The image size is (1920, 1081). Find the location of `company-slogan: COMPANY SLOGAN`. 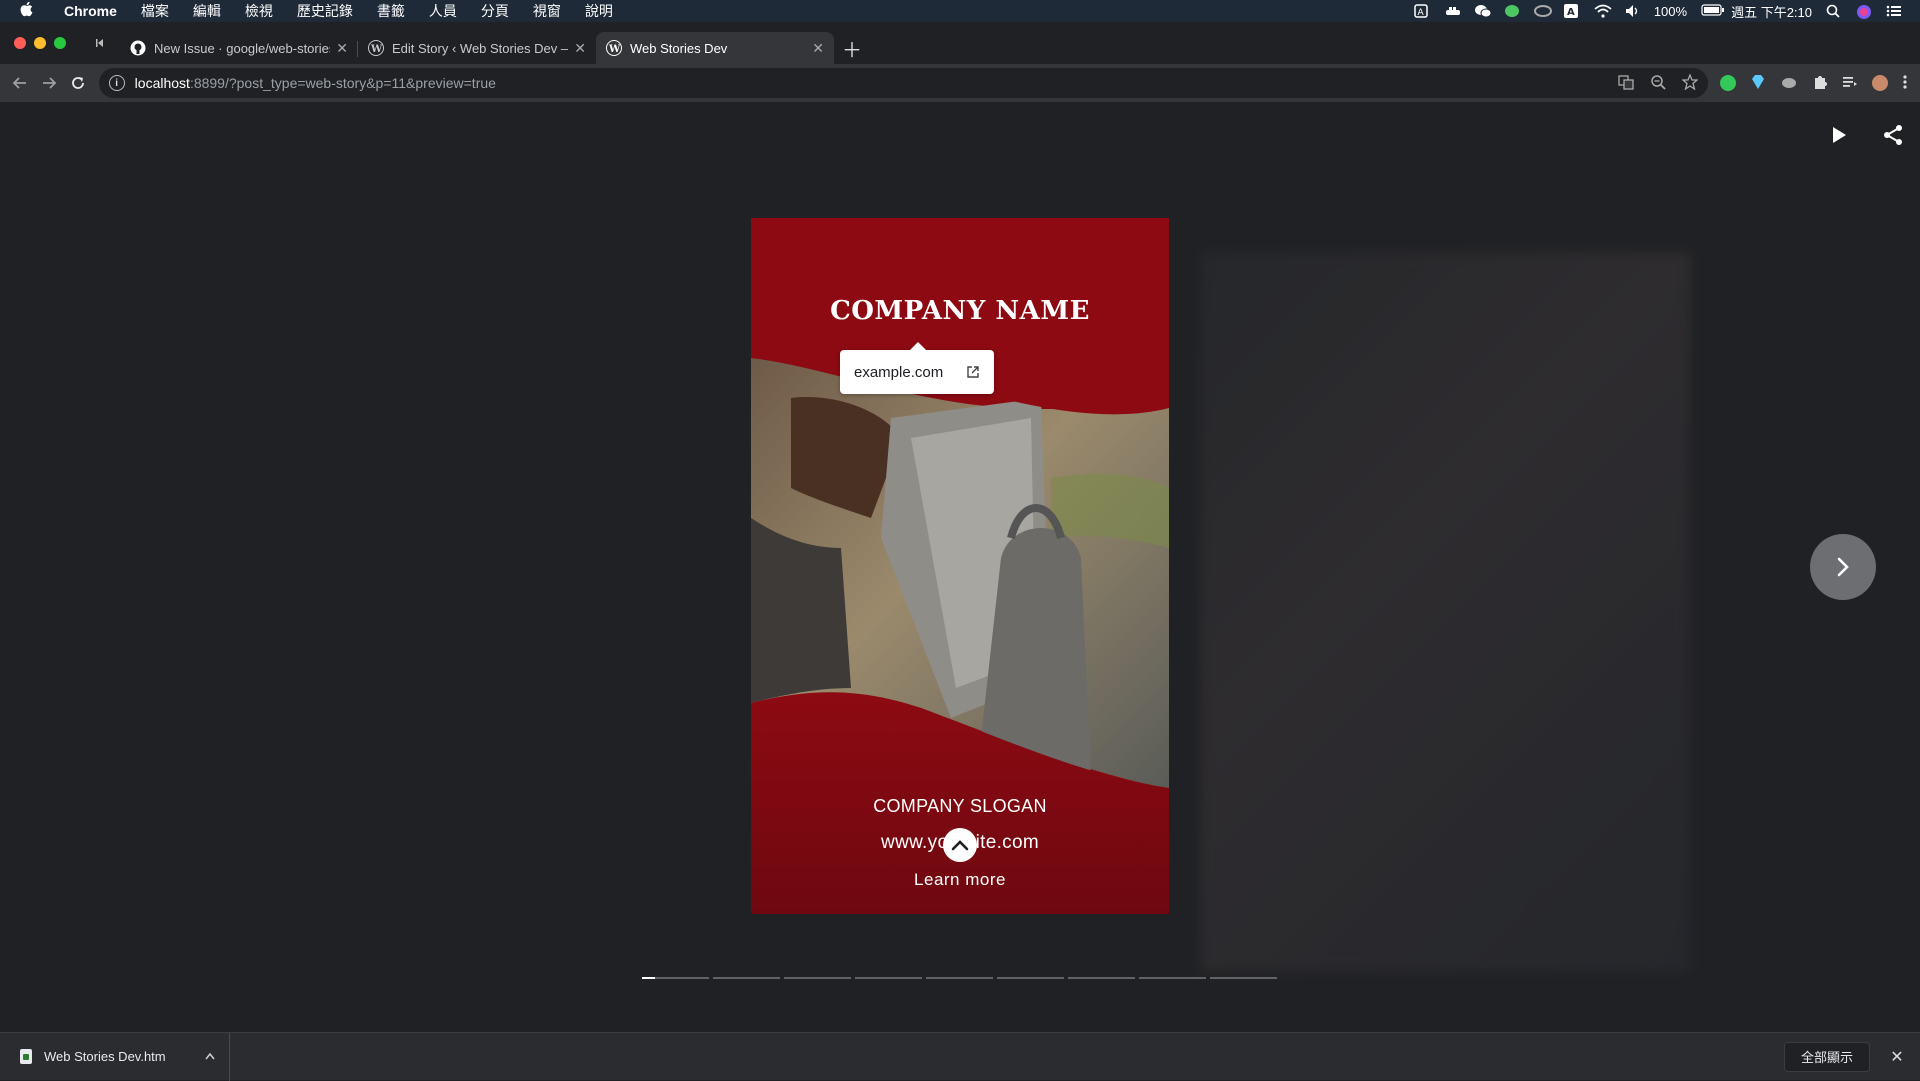

company-slogan: COMPANY SLOGAN is located at coordinates (960, 806).